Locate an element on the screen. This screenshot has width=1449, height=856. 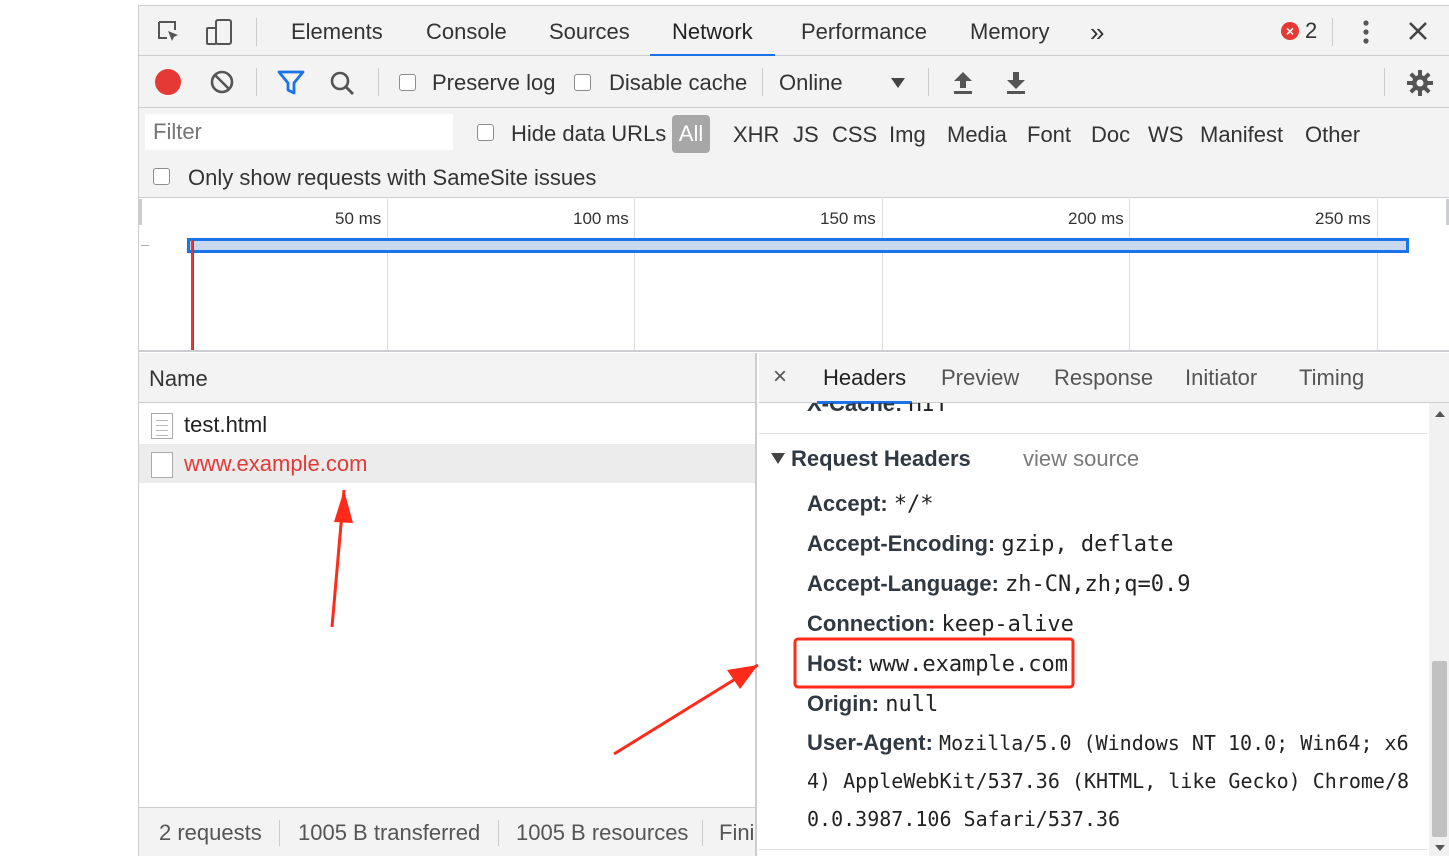
timeline-tick: 250 ms is located at coordinates (1343, 218).